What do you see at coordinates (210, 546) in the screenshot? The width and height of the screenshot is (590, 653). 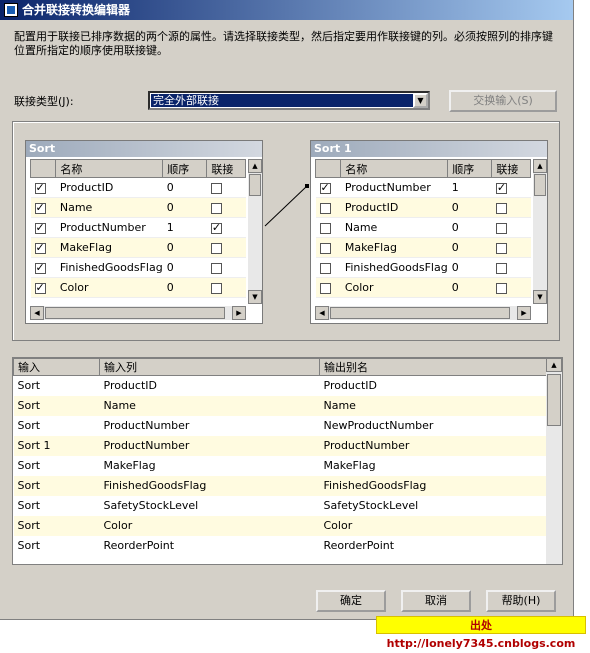 I see `input-column-cell: ReorderPoint` at bounding box center [210, 546].